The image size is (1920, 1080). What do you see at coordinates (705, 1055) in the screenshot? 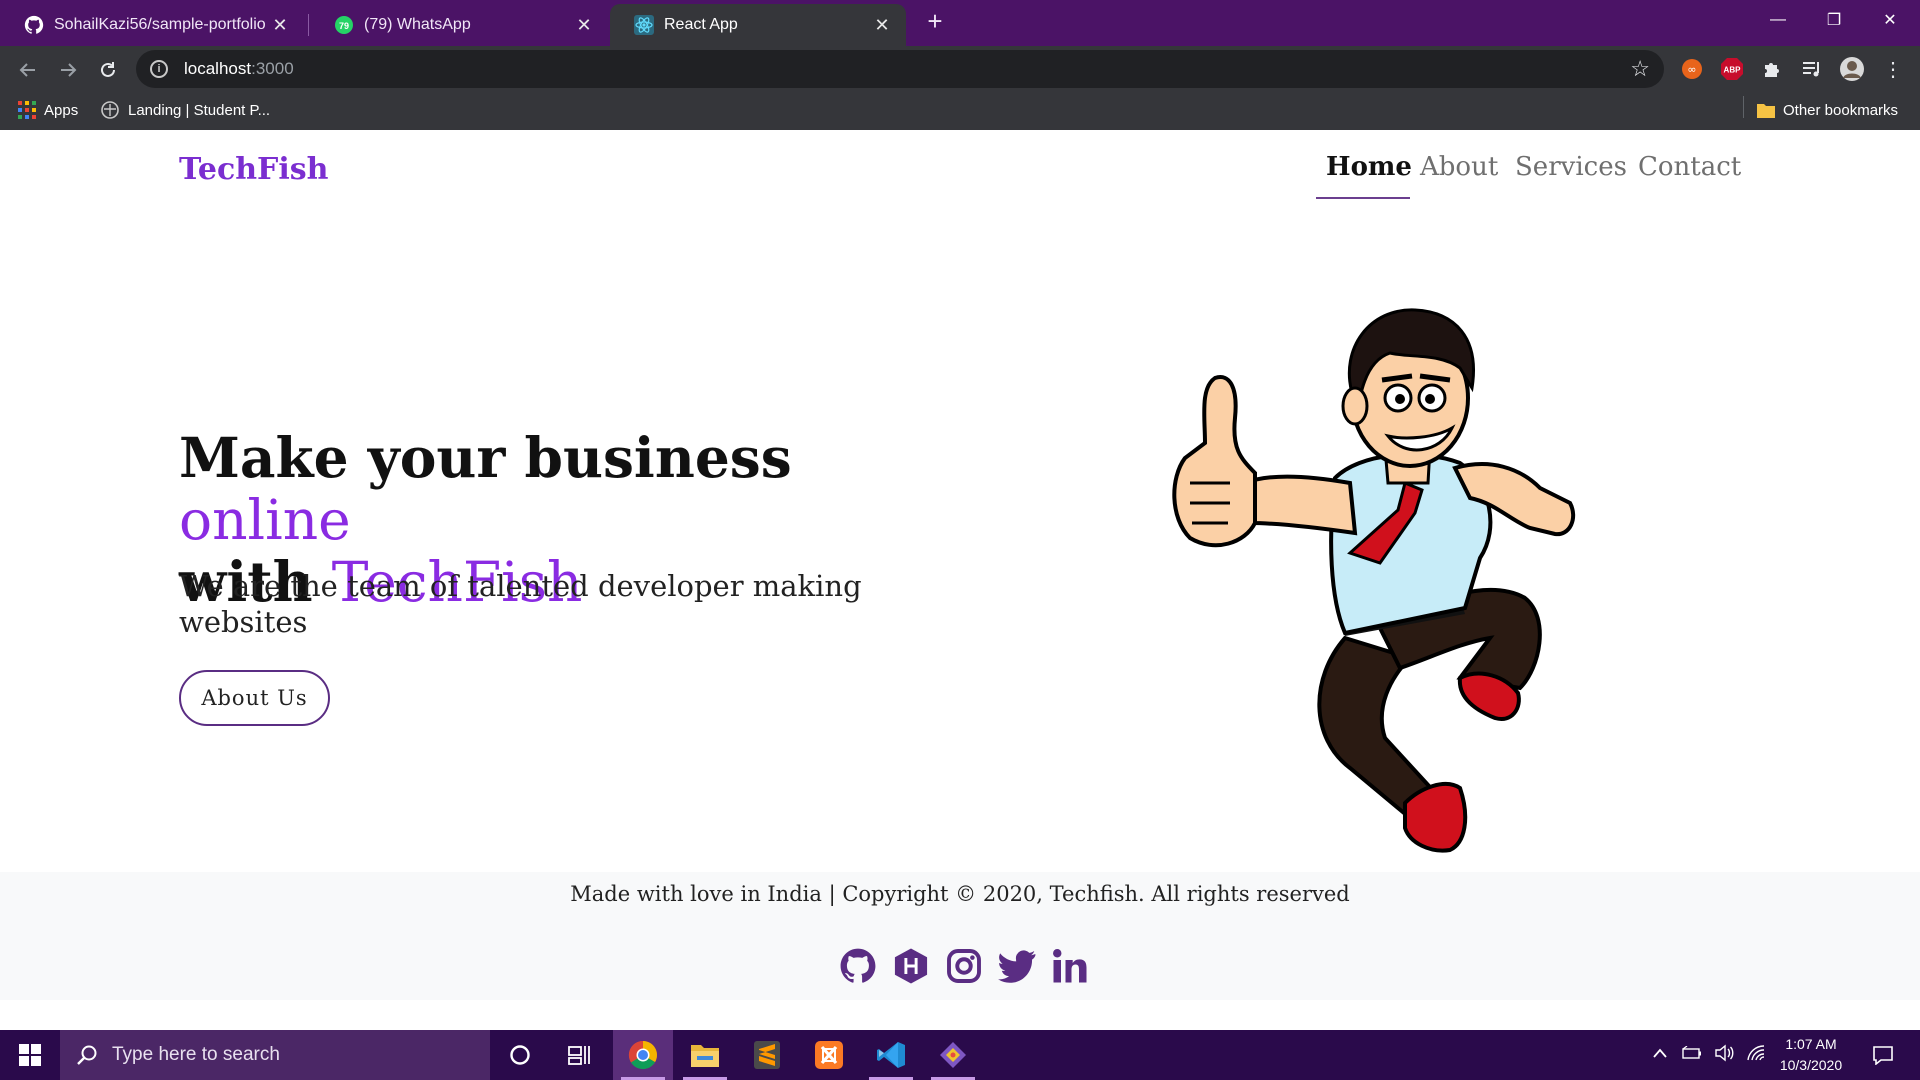
I see `taskbar-file-explorer` at bounding box center [705, 1055].